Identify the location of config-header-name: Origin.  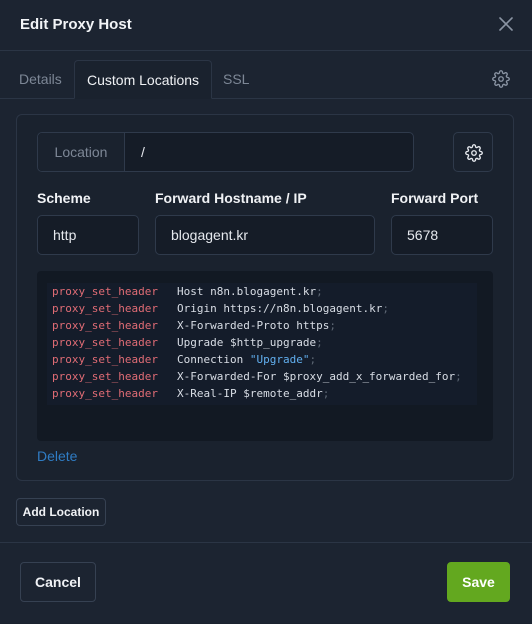
(197, 308).